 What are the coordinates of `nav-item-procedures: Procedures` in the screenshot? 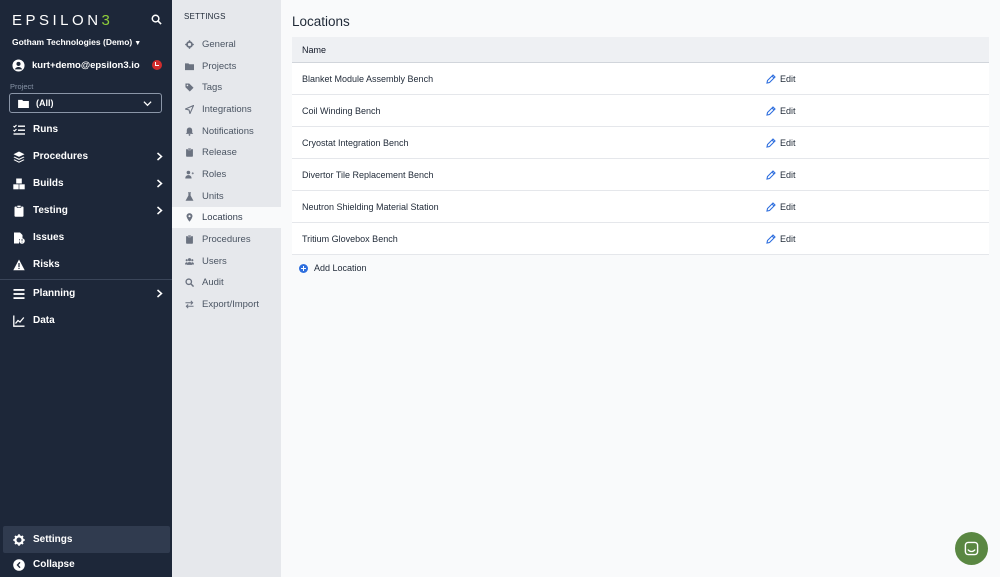 It's located at (86, 156).